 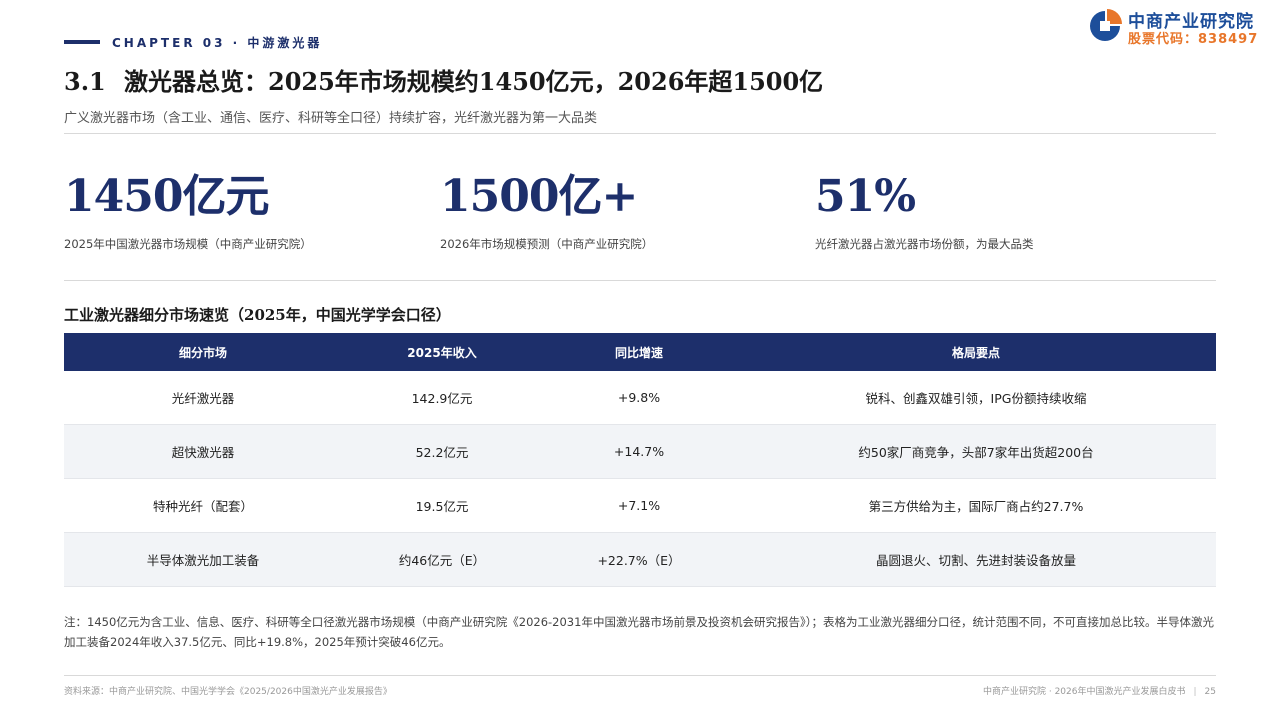 What do you see at coordinates (924, 244) in the screenshot?
I see `kpi-label: 光纤激光器占激光器市场份额，为最大品类` at bounding box center [924, 244].